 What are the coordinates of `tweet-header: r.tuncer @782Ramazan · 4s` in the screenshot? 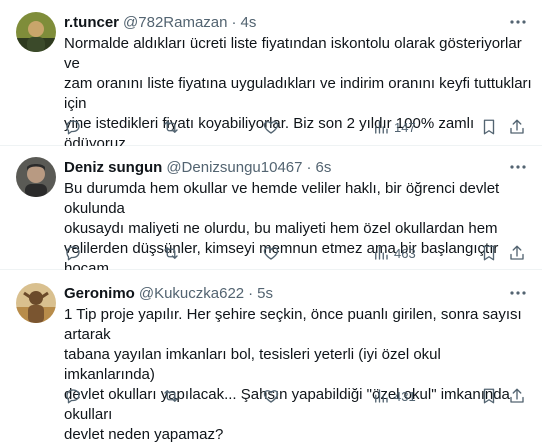 It's located at (160, 22).